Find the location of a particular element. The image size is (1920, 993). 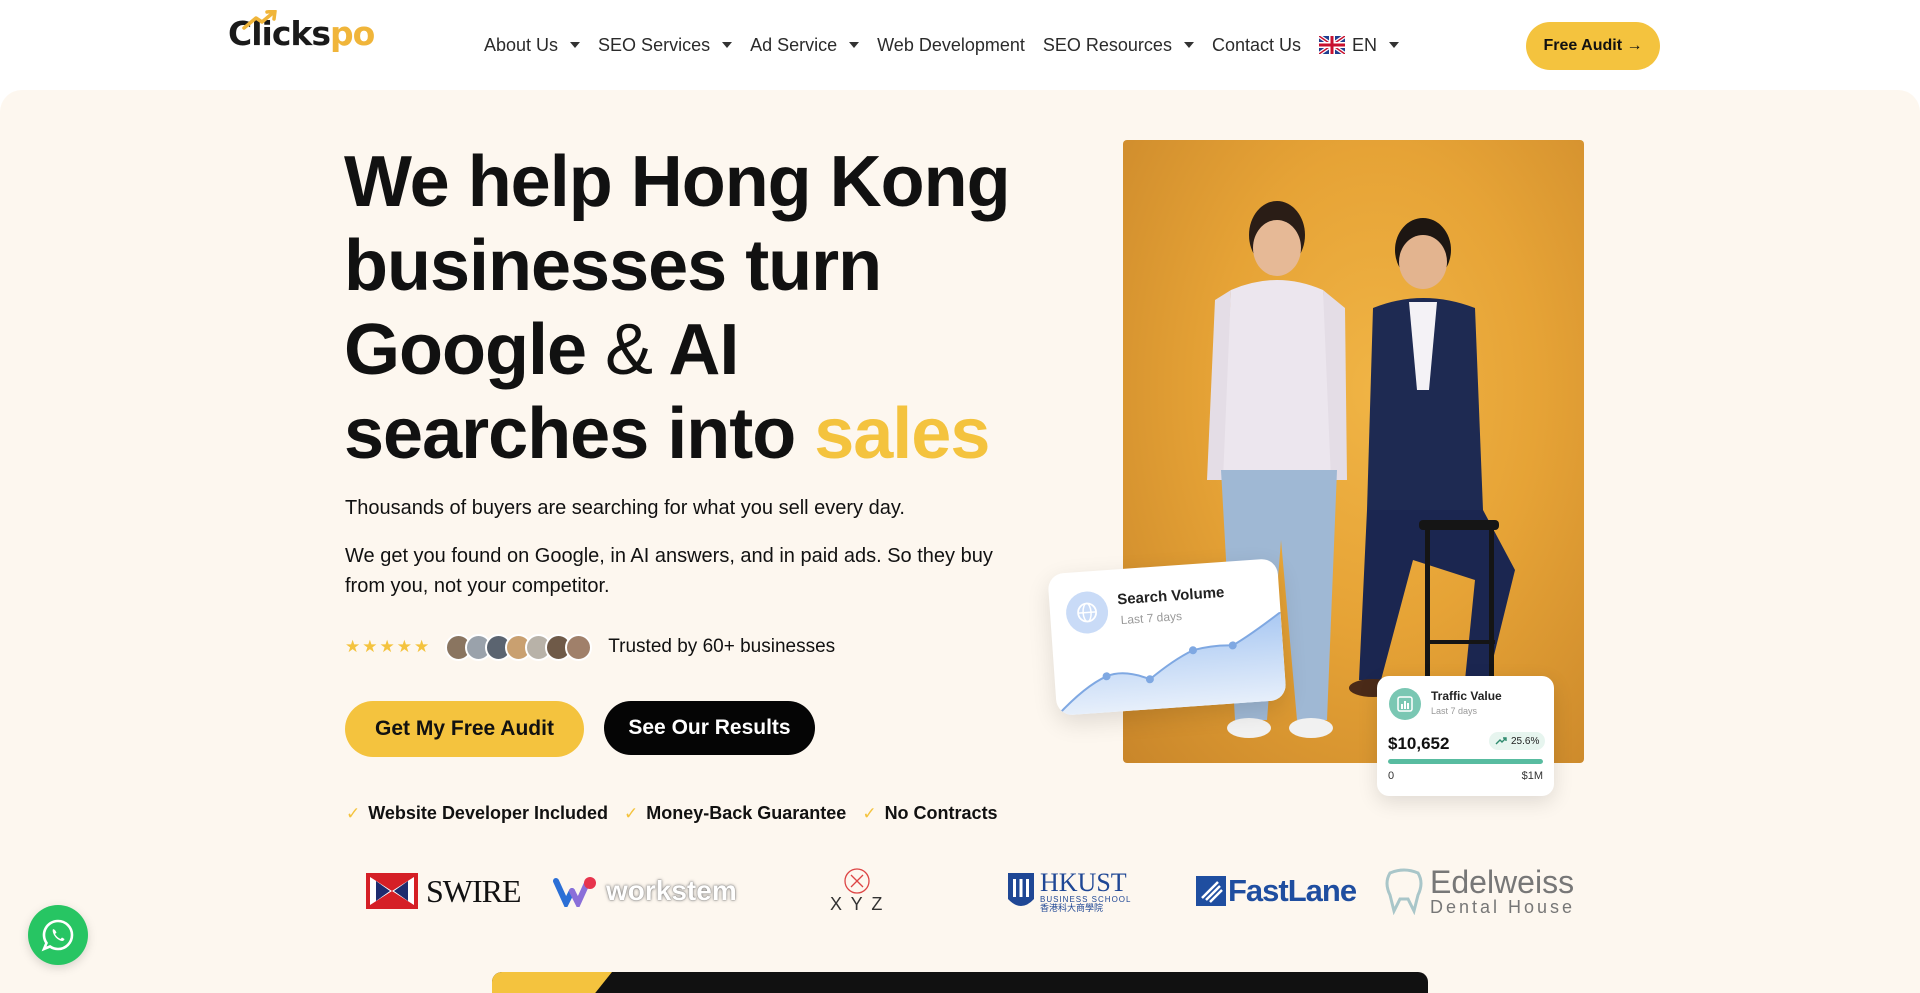

logo-arrow-icon is located at coordinates (259, 20).